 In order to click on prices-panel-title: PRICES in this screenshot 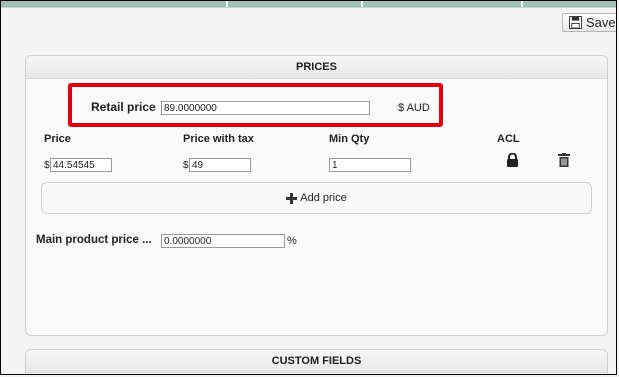, I will do `click(316, 67)`.